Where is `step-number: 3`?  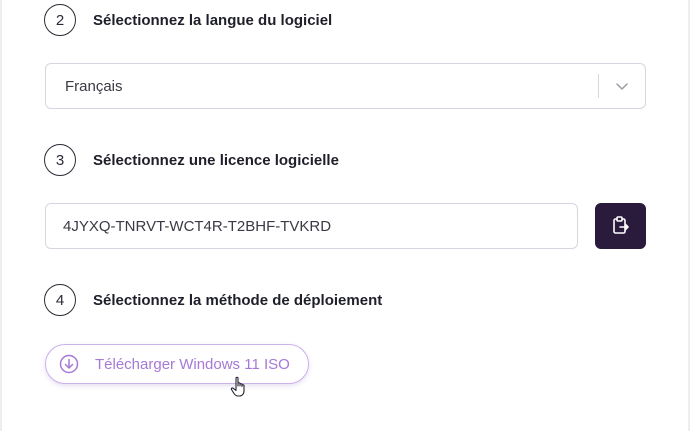 step-number: 3 is located at coordinates (60, 160).